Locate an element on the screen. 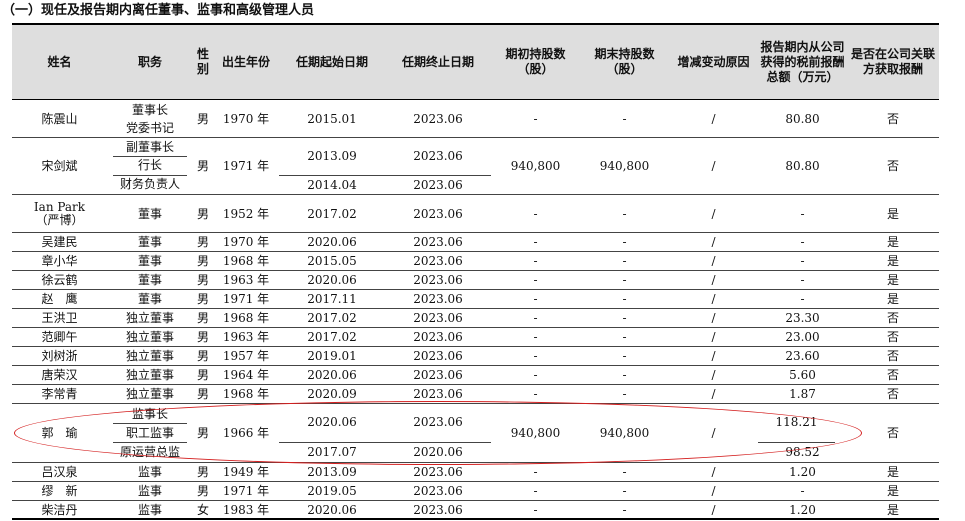 The height and width of the screenshot is (521, 965). table-row: 吕汉泉 监事男 1949 年 2013.09 2023.06- -/1.20 是 is located at coordinates (475, 472).